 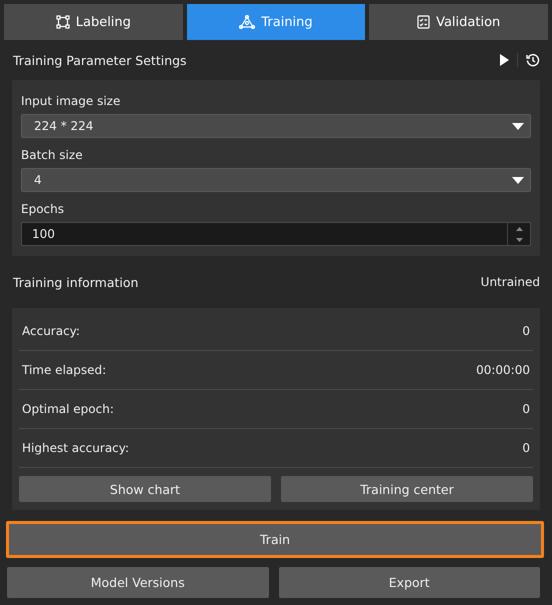 What do you see at coordinates (407, 489) in the screenshot?
I see `action-button: Training center` at bounding box center [407, 489].